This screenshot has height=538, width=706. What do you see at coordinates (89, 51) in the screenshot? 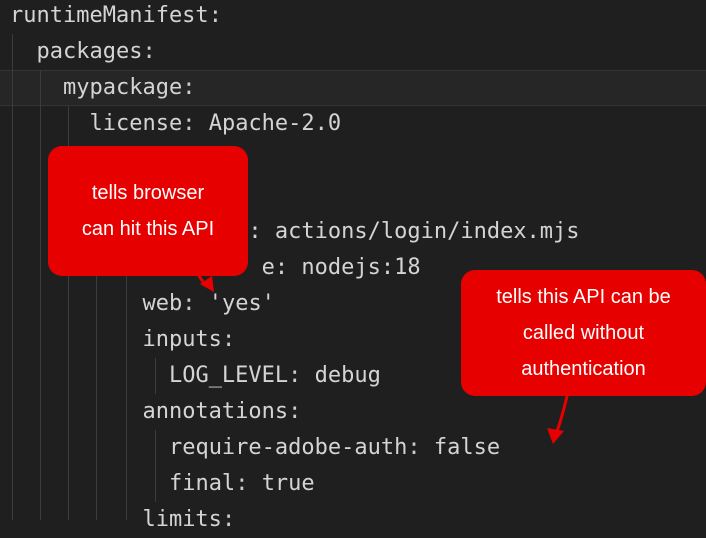
I see `yaml-key: packages` at bounding box center [89, 51].